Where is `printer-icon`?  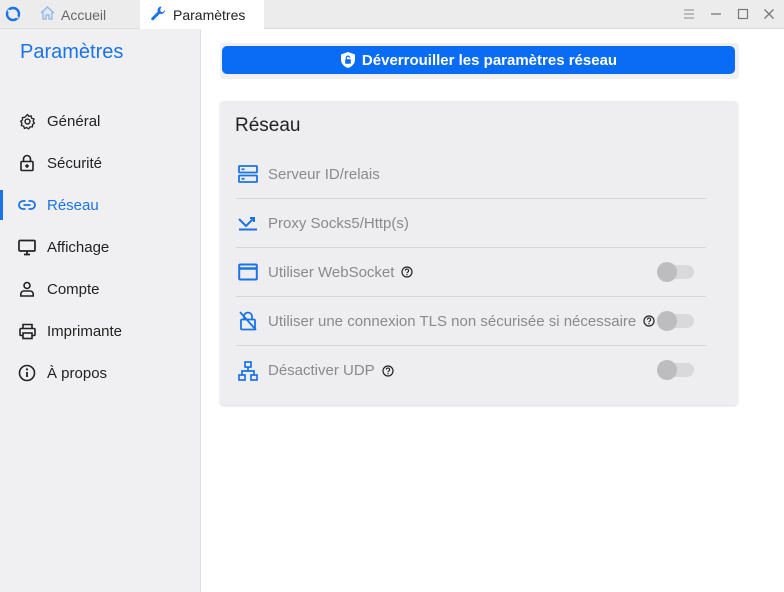
printer-icon is located at coordinates (27, 331).